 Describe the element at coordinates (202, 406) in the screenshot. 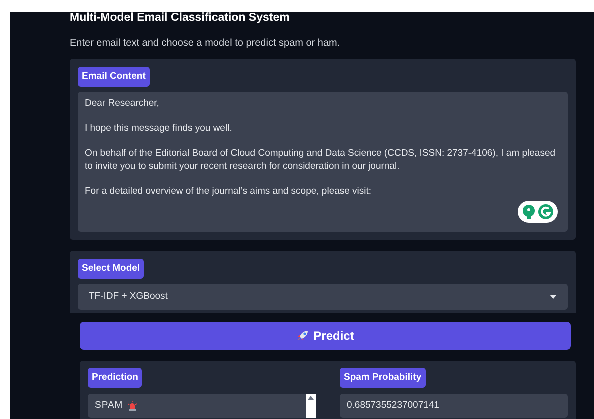

I see `output-field: SPAM` at that location.